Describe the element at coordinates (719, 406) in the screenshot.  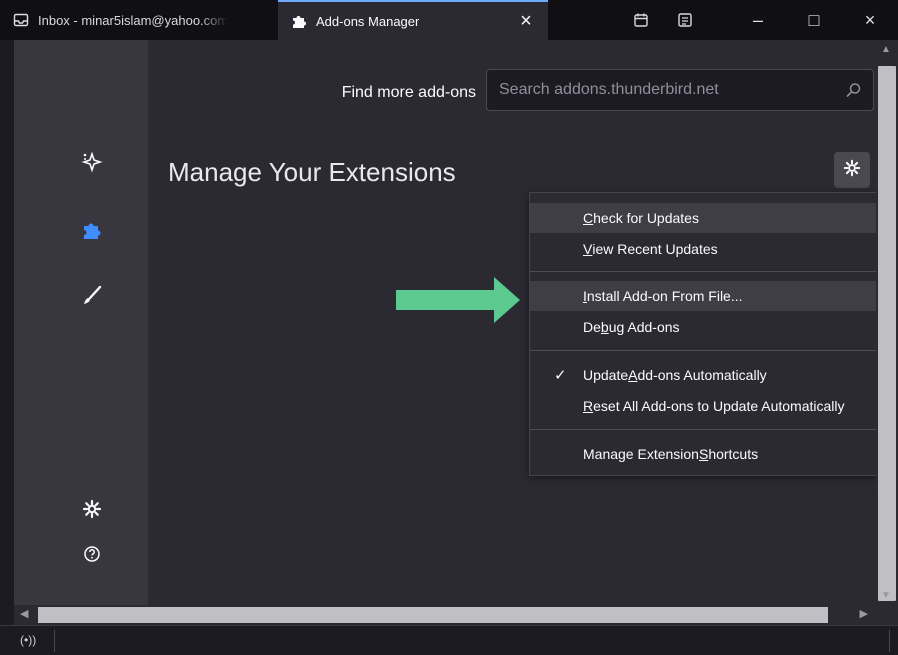
I see `menu-item-label: eset All Add-ons to Update Automatically` at that location.